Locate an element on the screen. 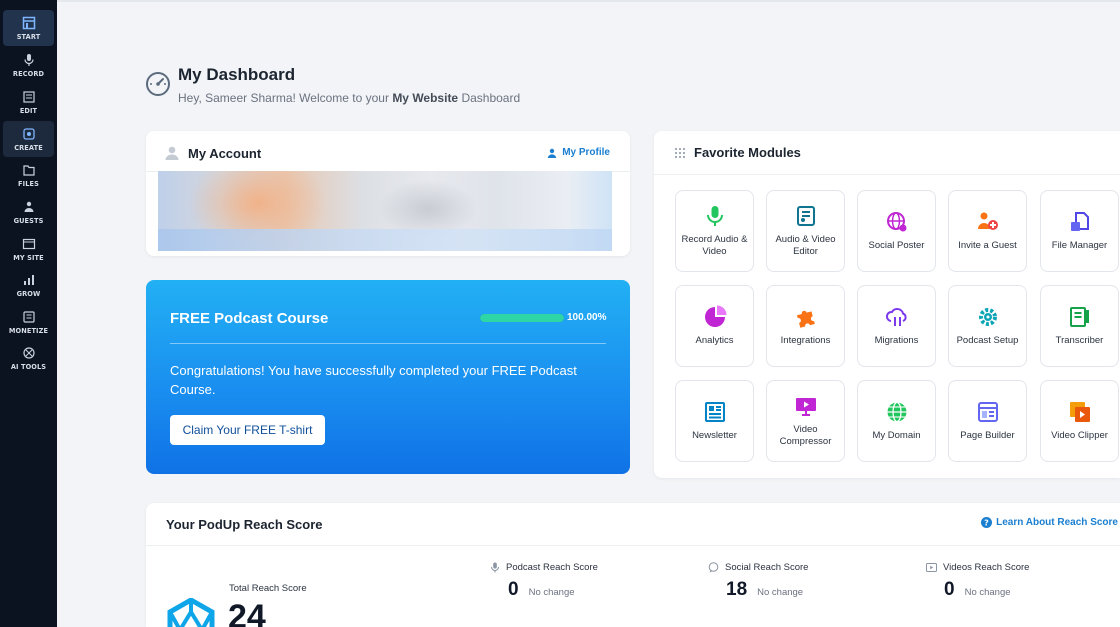 This screenshot has width=1120, height=627. sidebar-item-label: AI TOOLS is located at coordinates (28, 366).